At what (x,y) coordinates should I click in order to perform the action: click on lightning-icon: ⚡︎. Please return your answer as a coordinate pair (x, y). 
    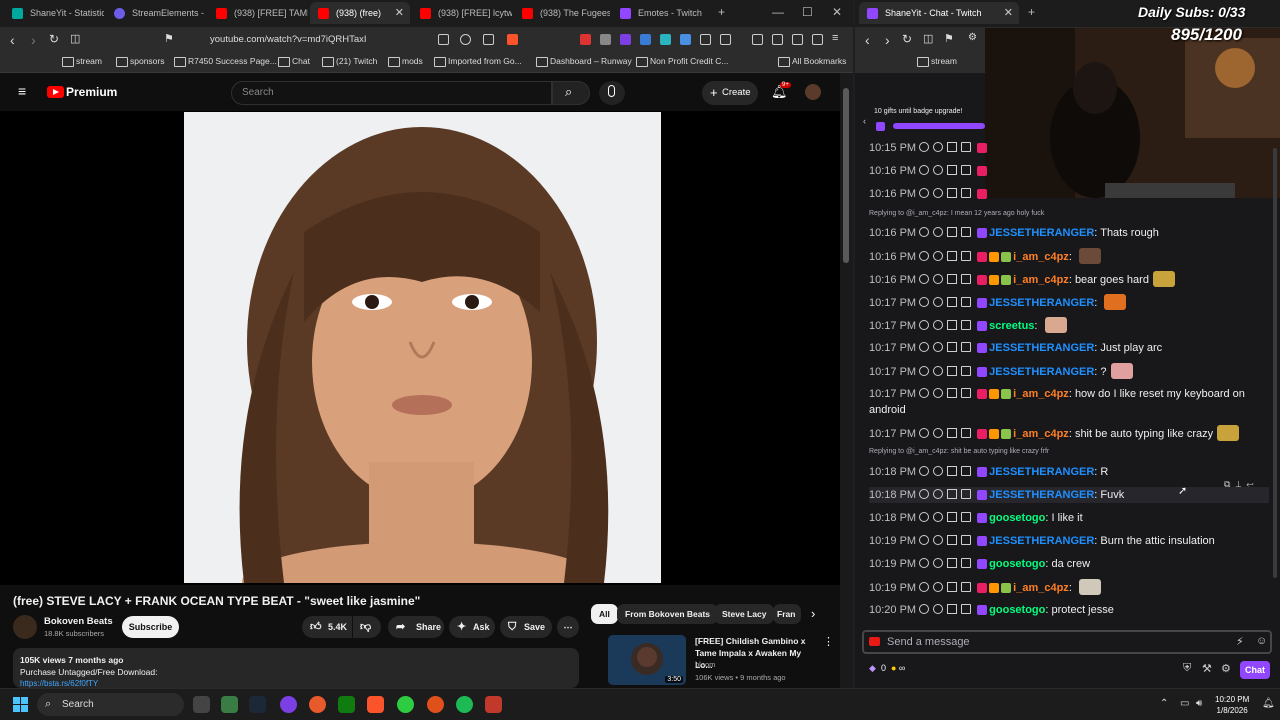
    Looking at the image, I should click on (1240, 641).